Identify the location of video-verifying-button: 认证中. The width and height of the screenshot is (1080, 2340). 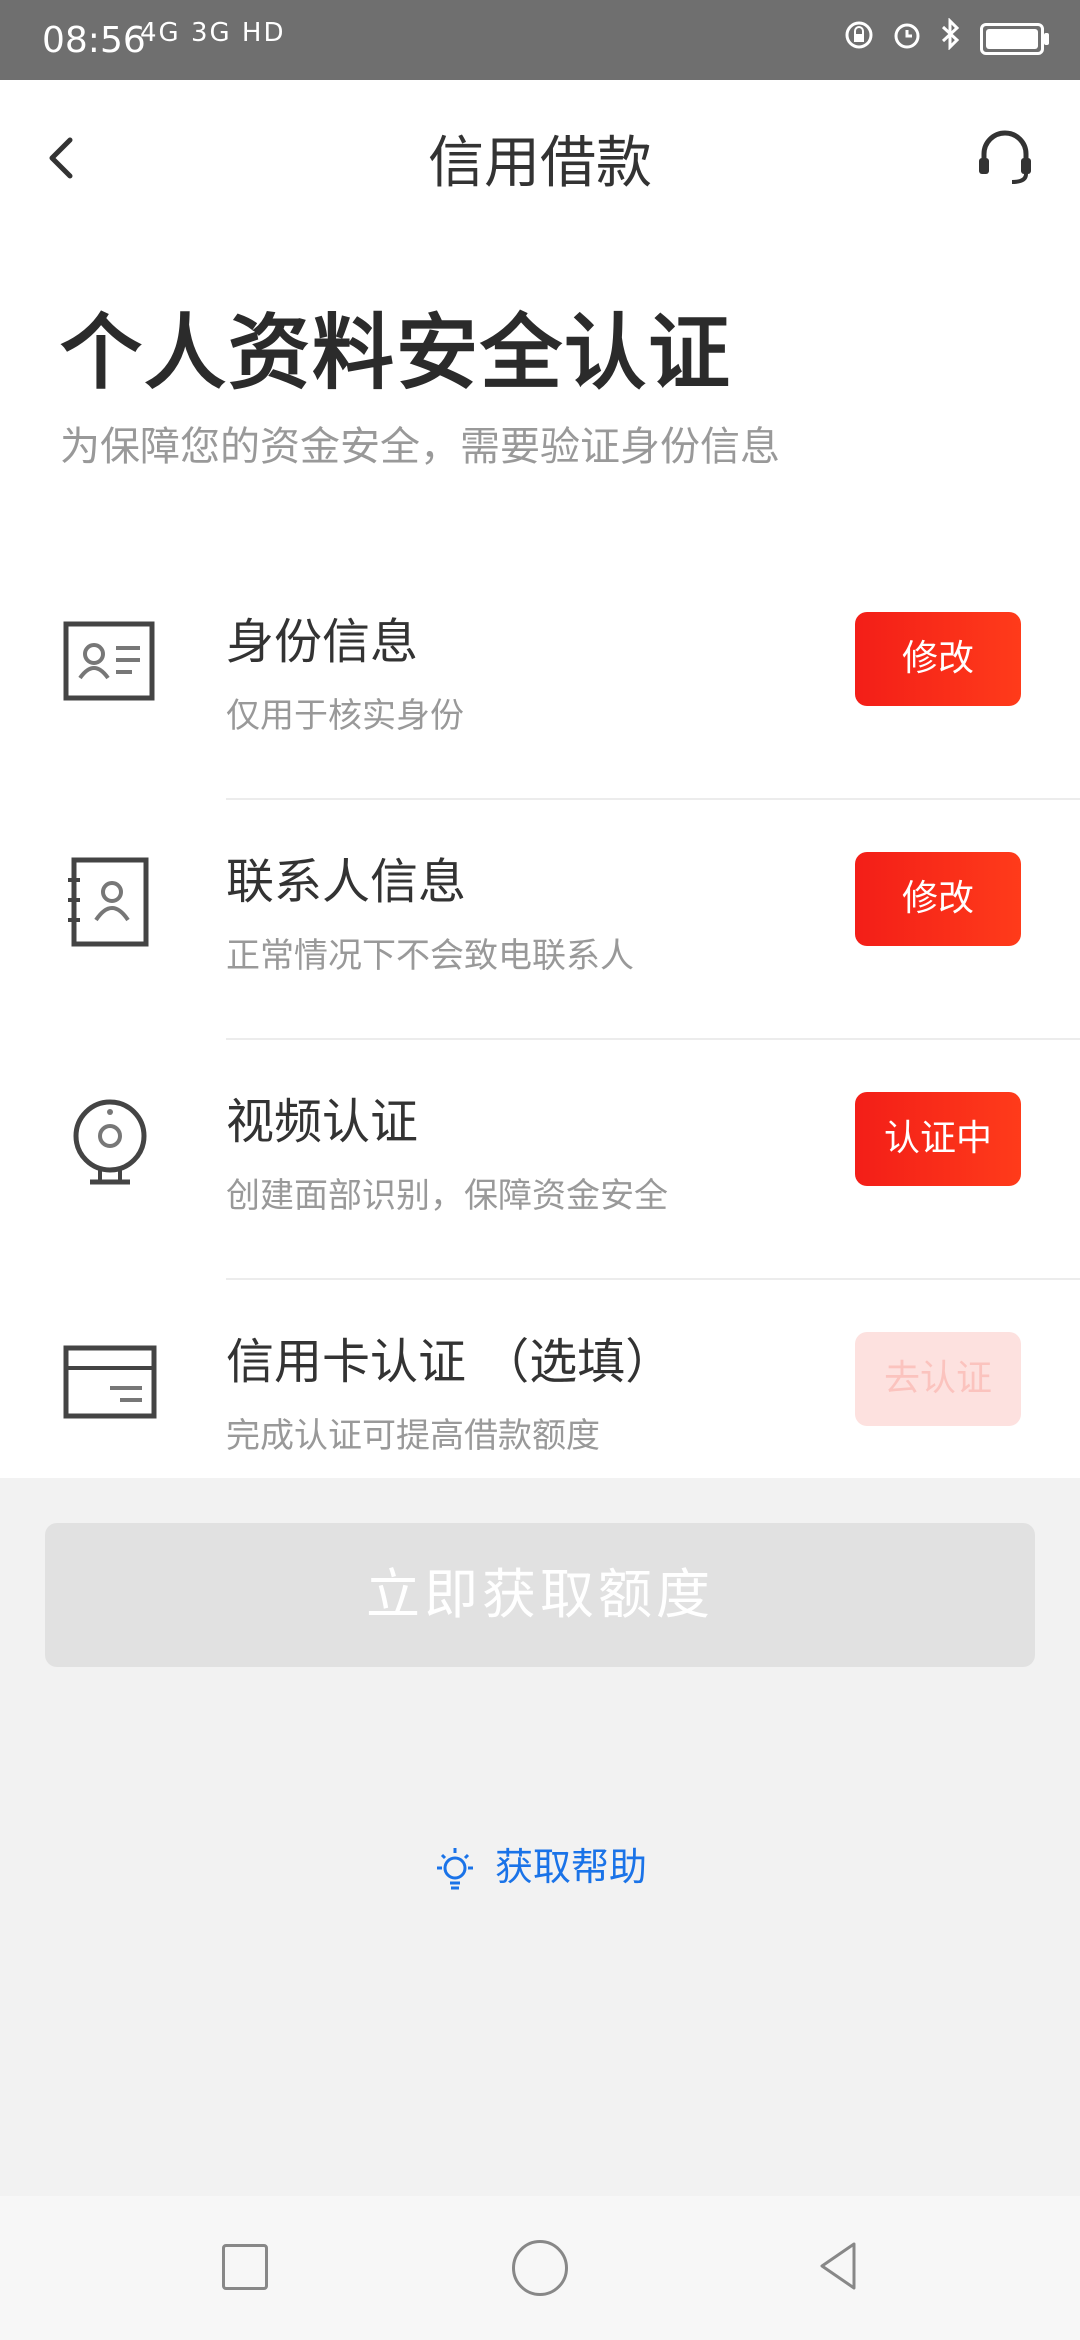
(938, 1139).